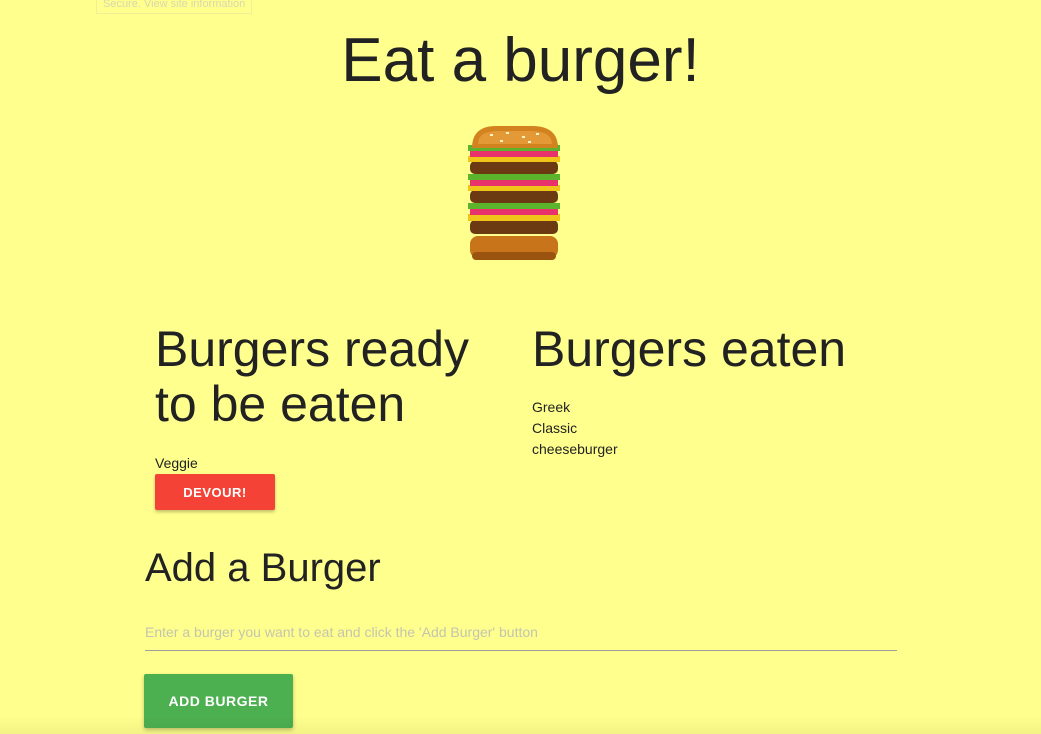  What do you see at coordinates (551, 407) in the screenshot?
I see `eaten-item: Greek` at bounding box center [551, 407].